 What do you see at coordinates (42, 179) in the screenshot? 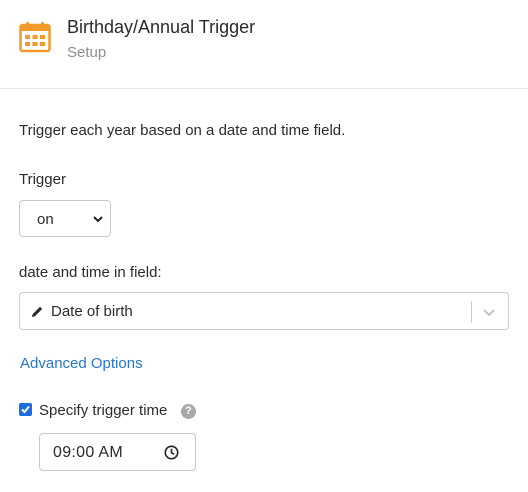
I see `trigger-label: Trigger` at bounding box center [42, 179].